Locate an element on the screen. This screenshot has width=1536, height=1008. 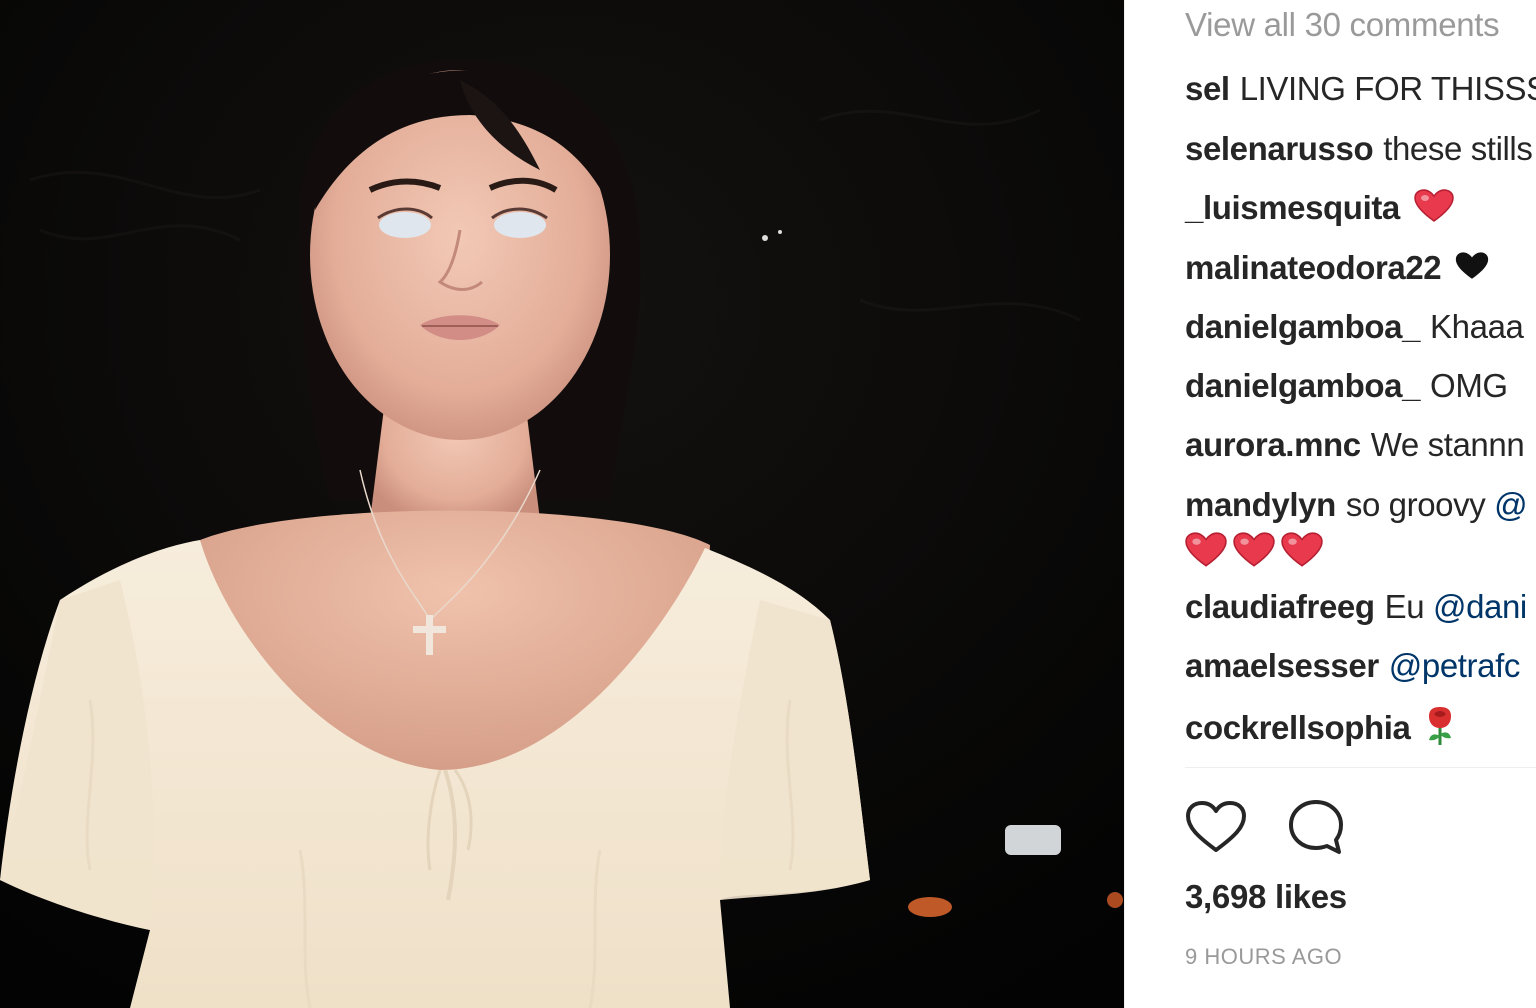
actions-divider is located at coordinates (1360, 767).